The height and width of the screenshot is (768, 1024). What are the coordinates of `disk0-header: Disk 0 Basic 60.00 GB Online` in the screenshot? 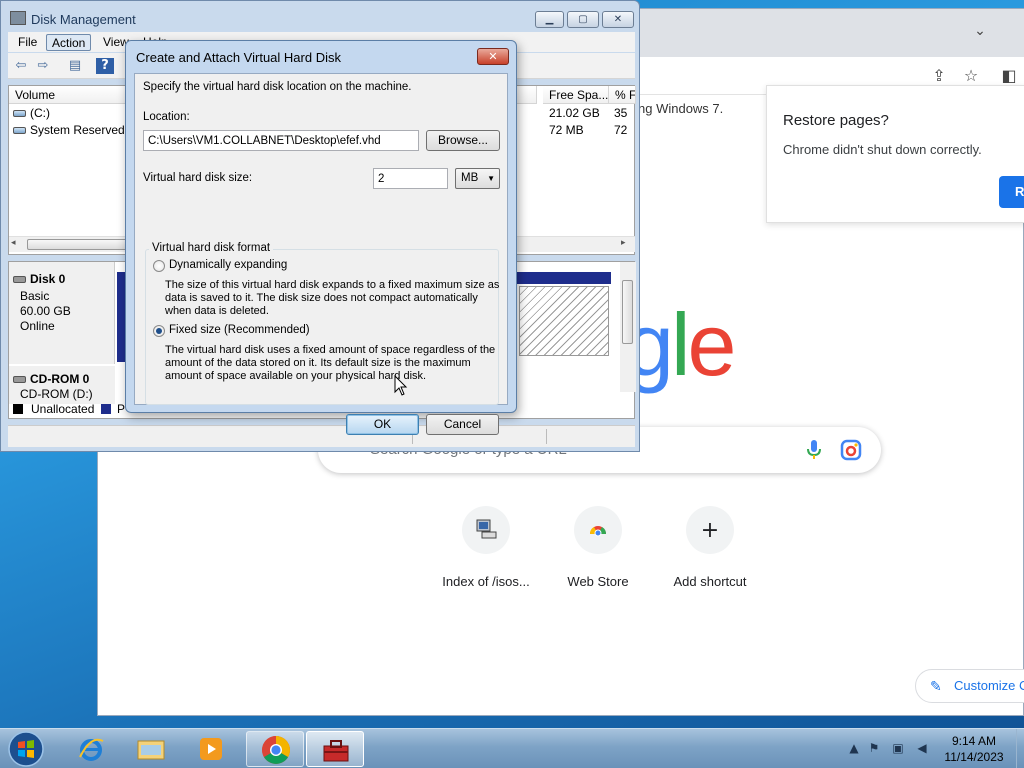 It's located at (62, 313).